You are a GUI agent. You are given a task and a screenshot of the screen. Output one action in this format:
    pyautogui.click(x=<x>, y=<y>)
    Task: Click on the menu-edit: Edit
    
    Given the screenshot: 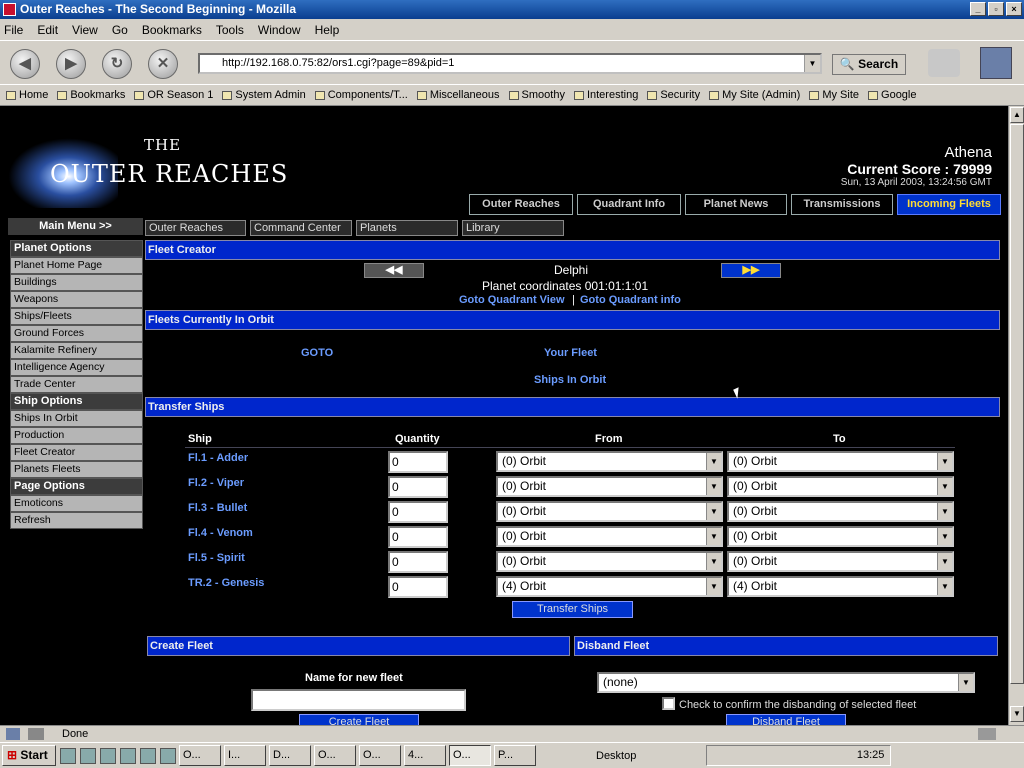 What is the action you would take?
    pyautogui.click(x=47, y=30)
    